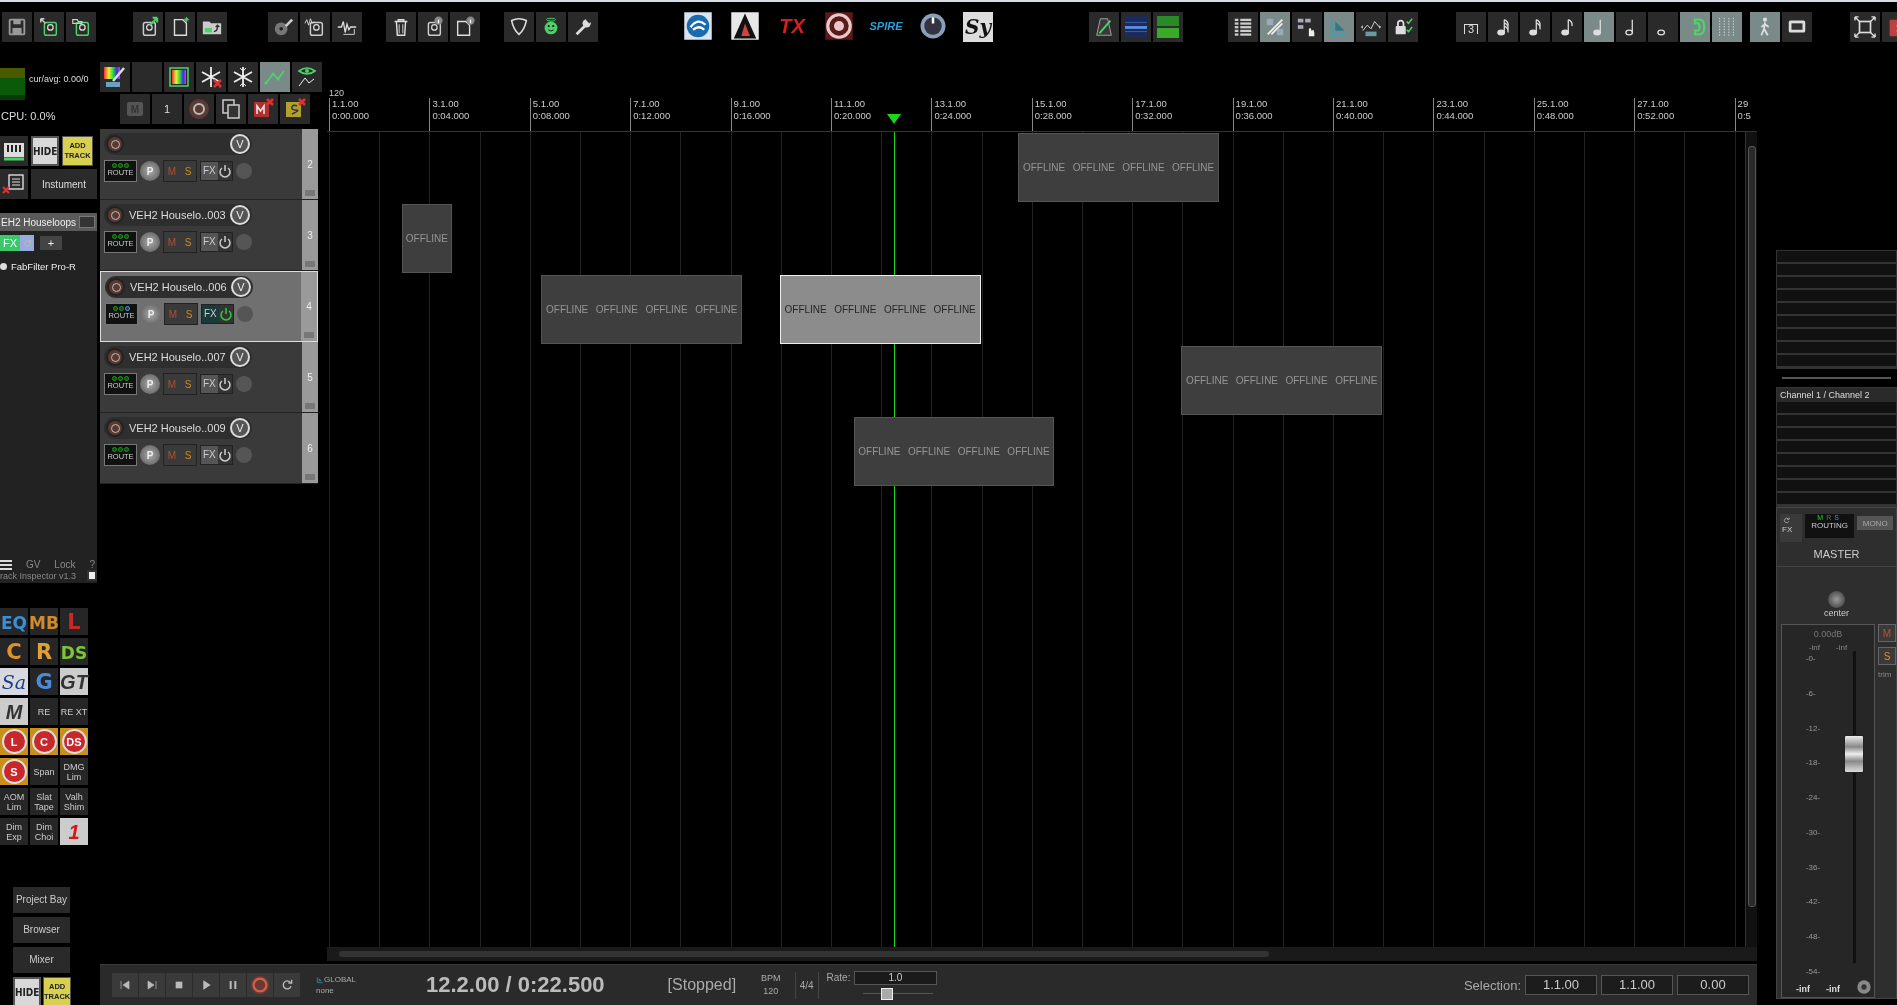  I want to click on track-name: VEH2 Houselo..009, so click(177, 428).